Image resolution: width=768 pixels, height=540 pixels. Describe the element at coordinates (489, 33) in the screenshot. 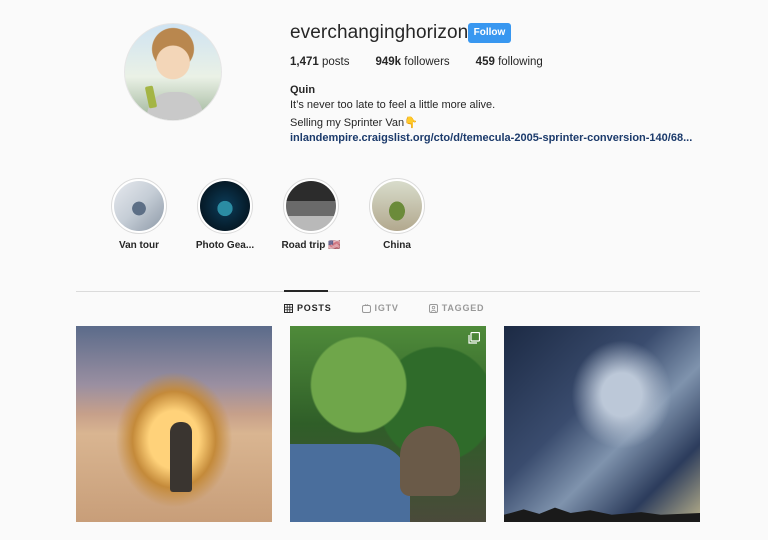

I see `follow-button: Follow` at that location.